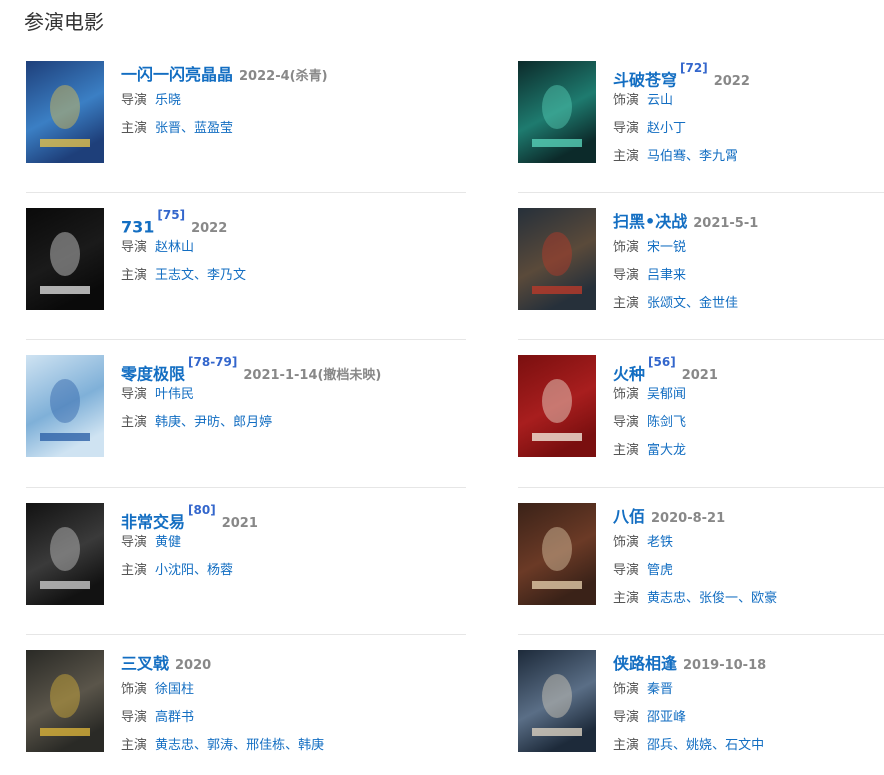 The width and height of the screenshot is (884, 775). I want to click on citation-ref: [78-79], so click(212, 362).